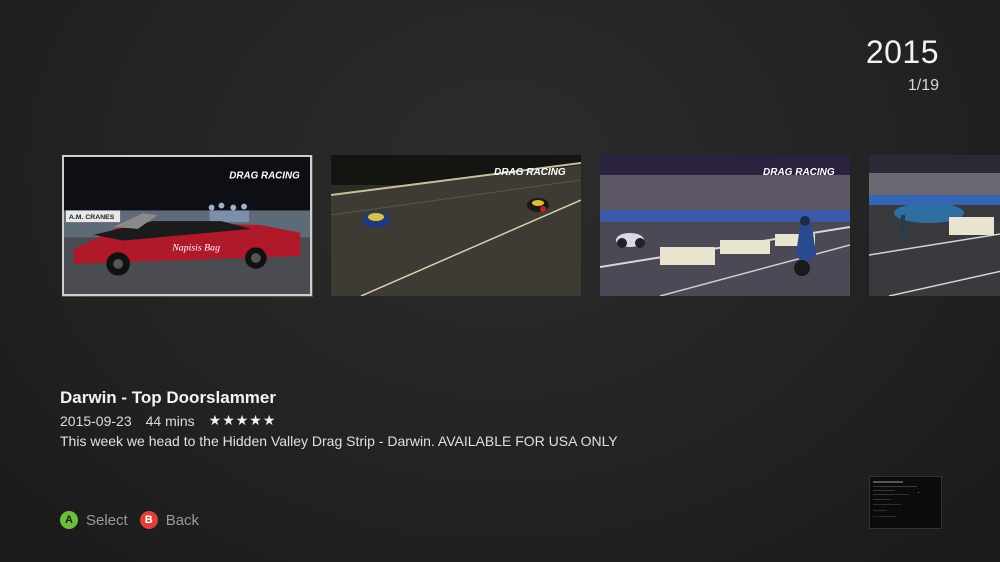  I want to click on year-label: 2015, so click(902, 52).